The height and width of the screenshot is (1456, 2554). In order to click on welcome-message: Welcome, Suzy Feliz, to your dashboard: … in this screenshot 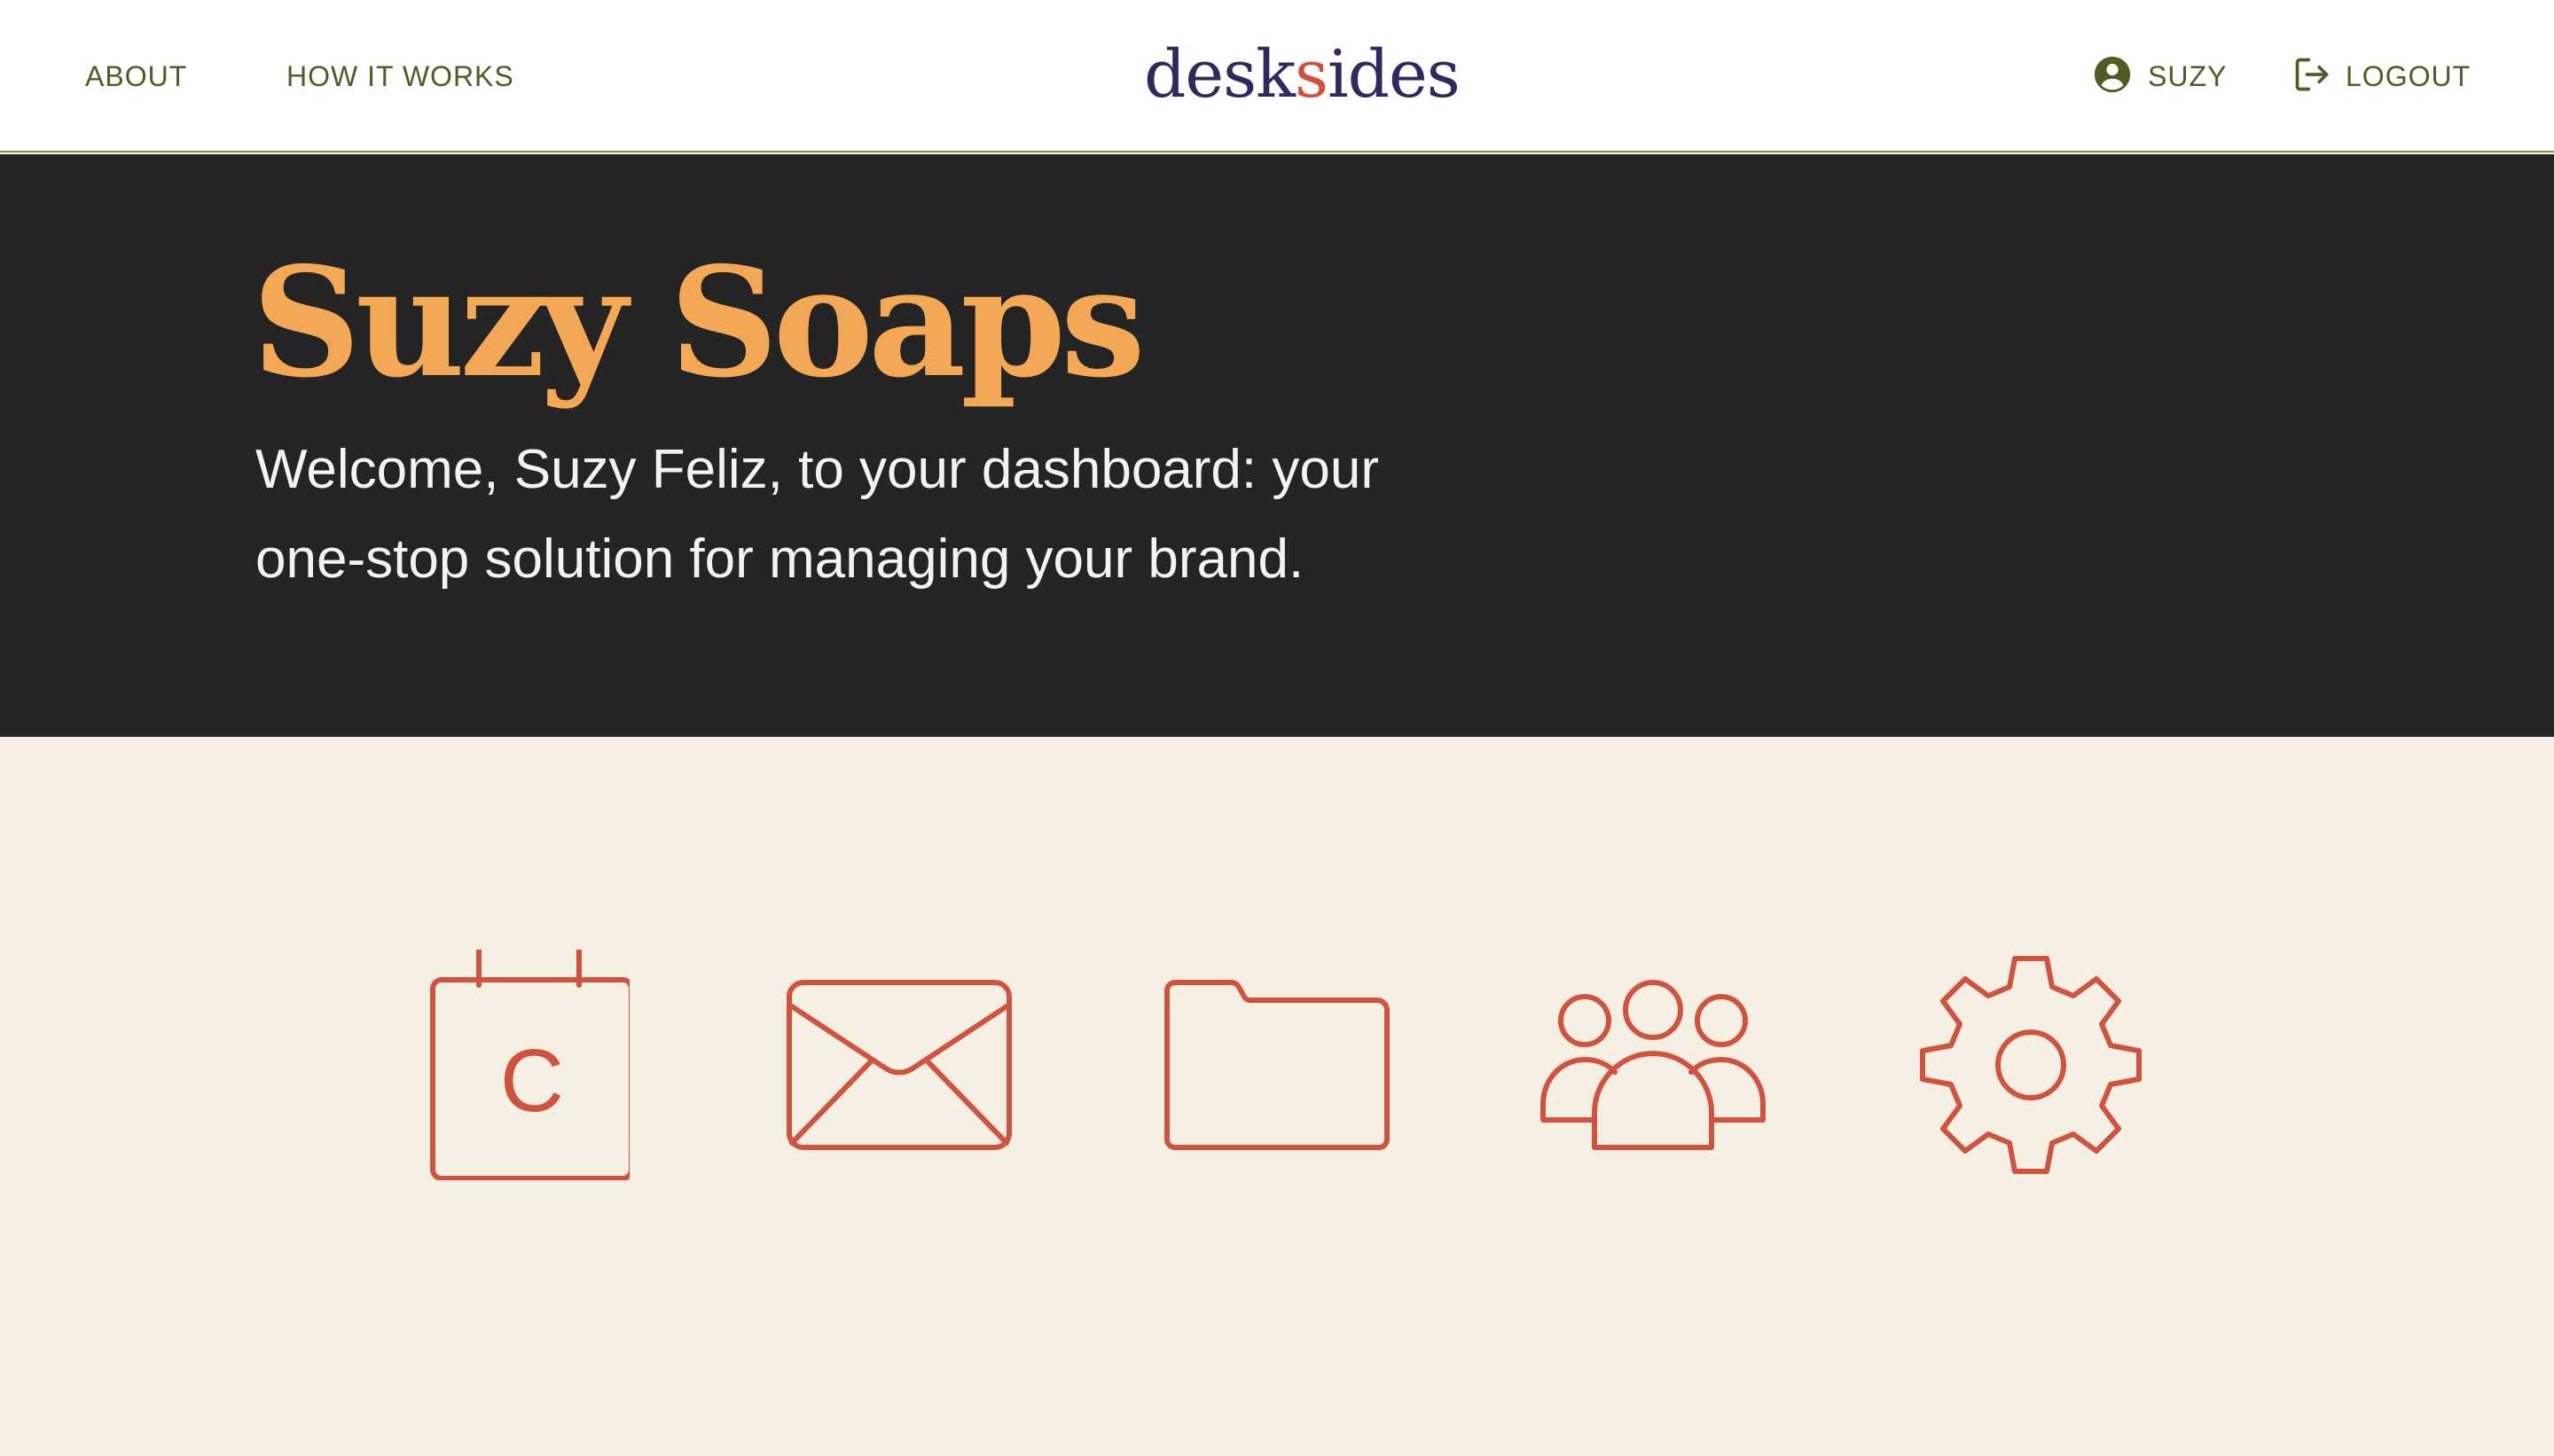, I will do `click(854, 514)`.